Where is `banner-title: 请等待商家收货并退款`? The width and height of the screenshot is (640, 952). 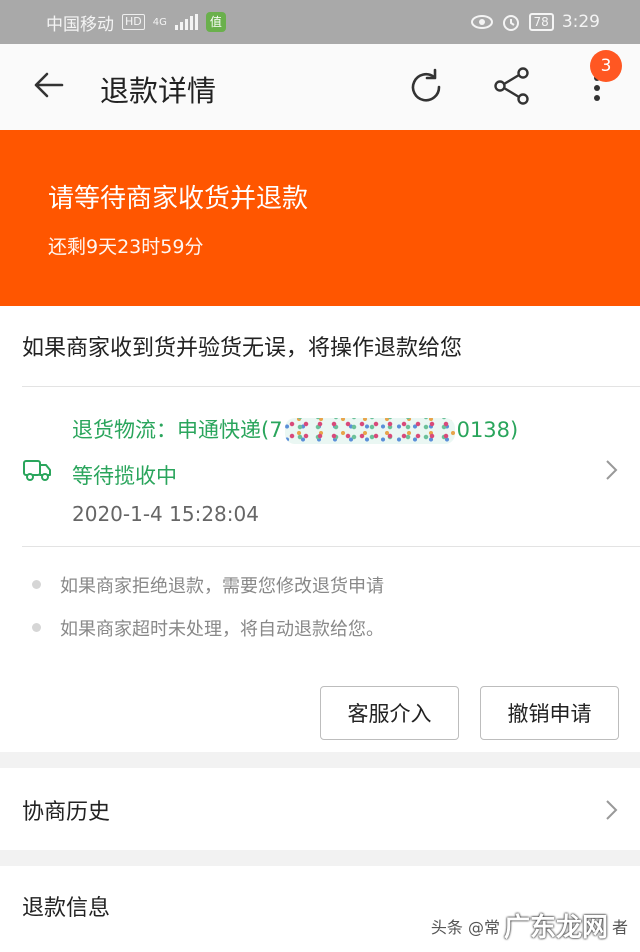
banner-title: 请等待商家收货并退款 is located at coordinates (178, 199).